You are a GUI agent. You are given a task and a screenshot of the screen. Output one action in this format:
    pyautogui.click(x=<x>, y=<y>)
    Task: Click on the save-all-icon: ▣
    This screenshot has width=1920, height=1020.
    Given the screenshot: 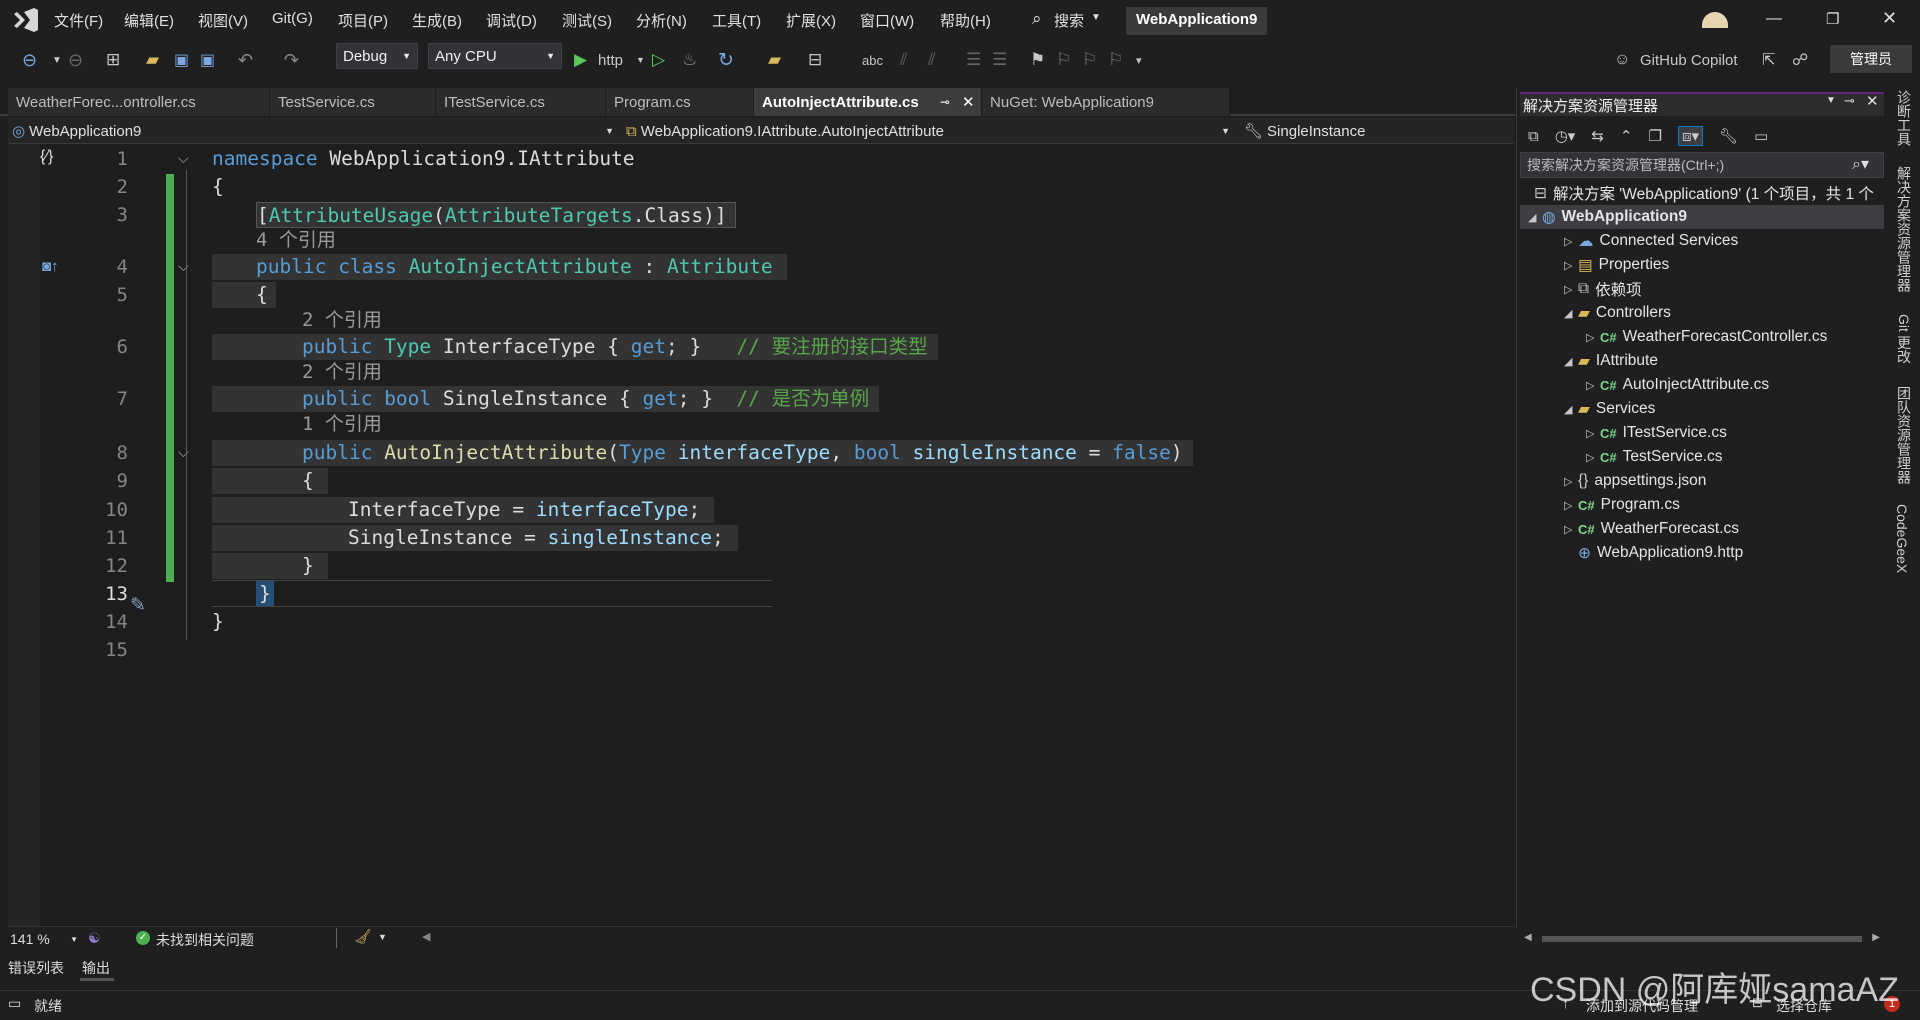 What is the action you would take?
    pyautogui.click(x=207, y=60)
    